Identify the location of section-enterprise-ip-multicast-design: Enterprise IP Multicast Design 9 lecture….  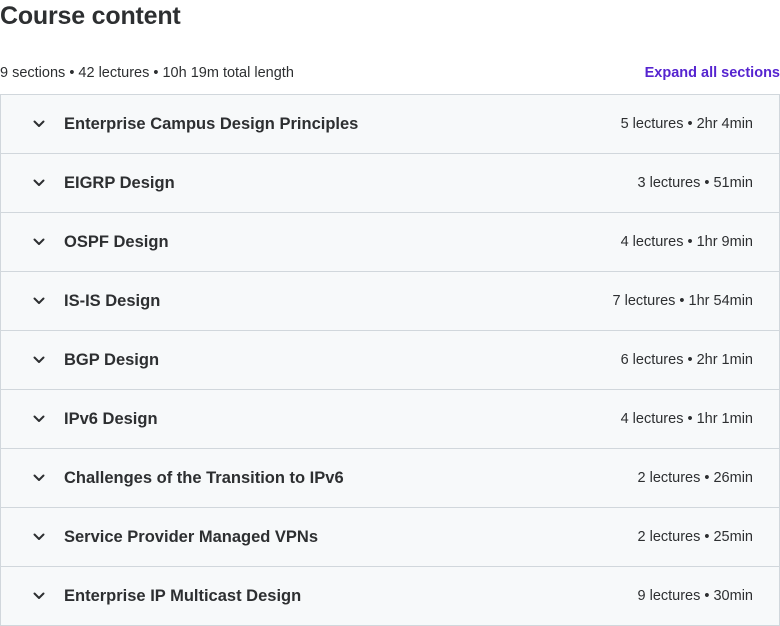
(390, 596).